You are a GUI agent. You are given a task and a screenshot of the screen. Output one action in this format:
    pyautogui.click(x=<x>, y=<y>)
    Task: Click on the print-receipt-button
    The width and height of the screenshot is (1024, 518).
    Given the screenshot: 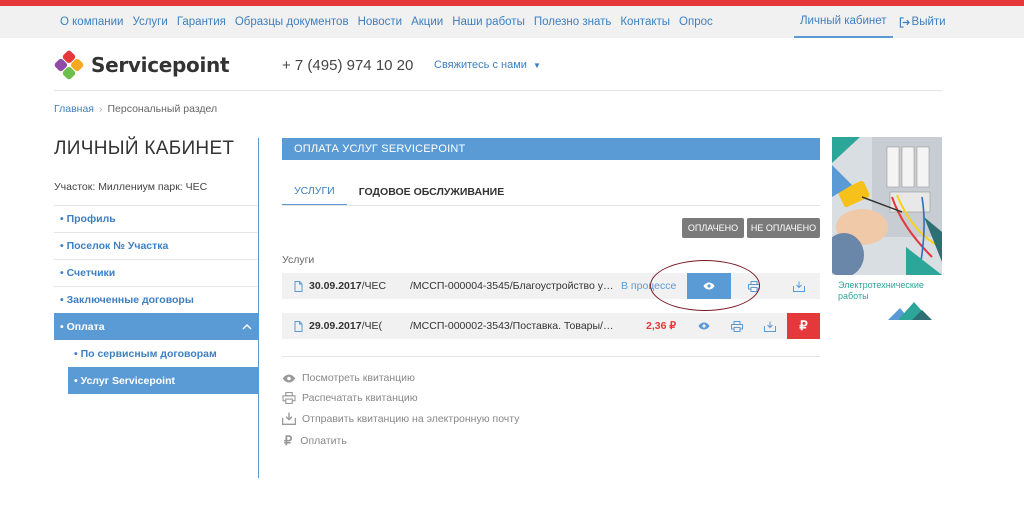 What is the action you would take?
    pyautogui.click(x=736, y=326)
    